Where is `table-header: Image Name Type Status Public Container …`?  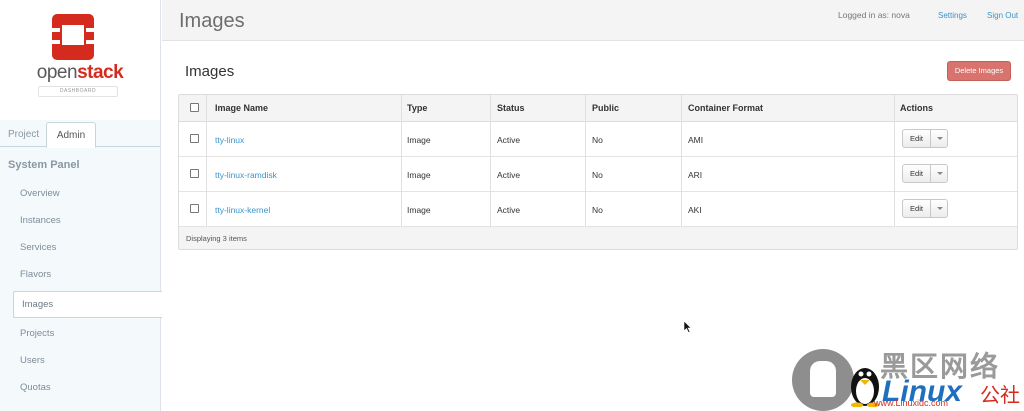 table-header: Image Name Type Status Public Container … is located at coordinates (598, 108).